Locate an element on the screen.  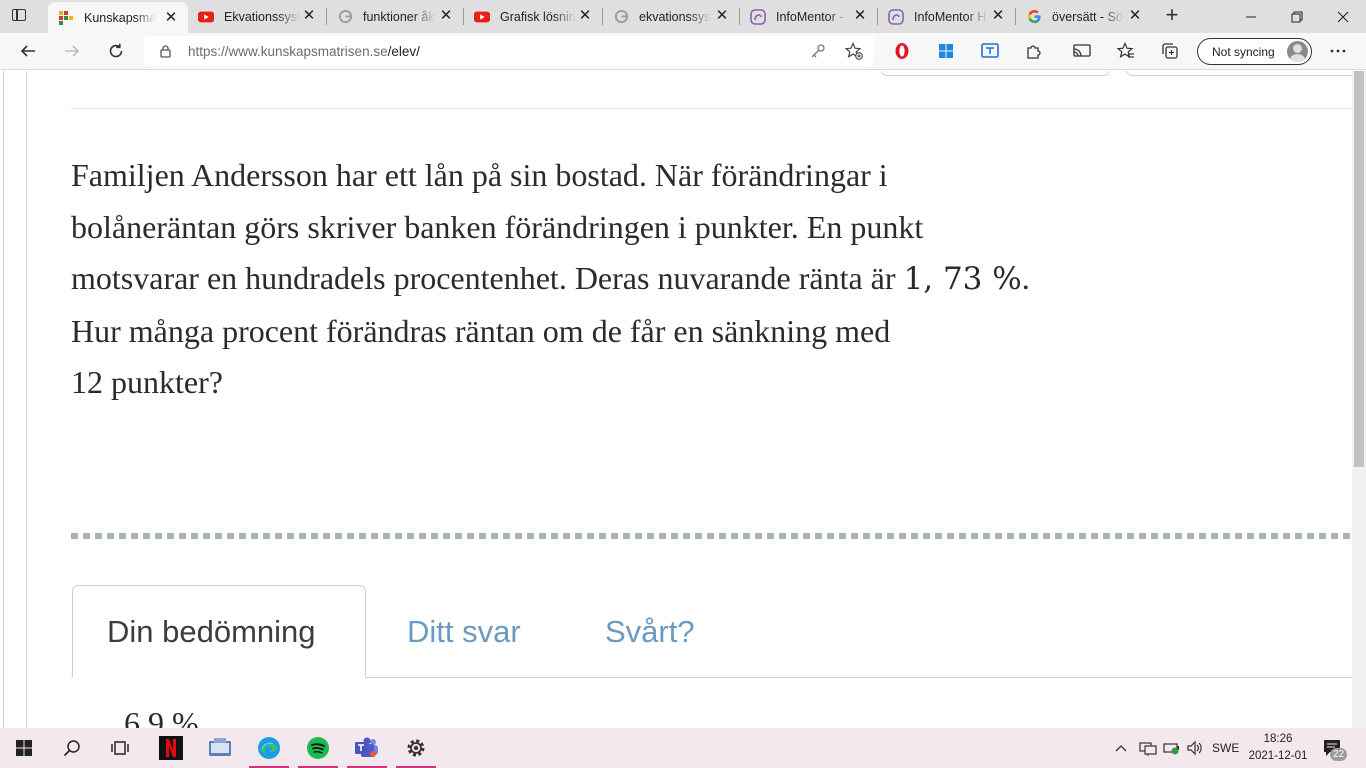
settings-gear-icon is located at coordinates (416, 748).